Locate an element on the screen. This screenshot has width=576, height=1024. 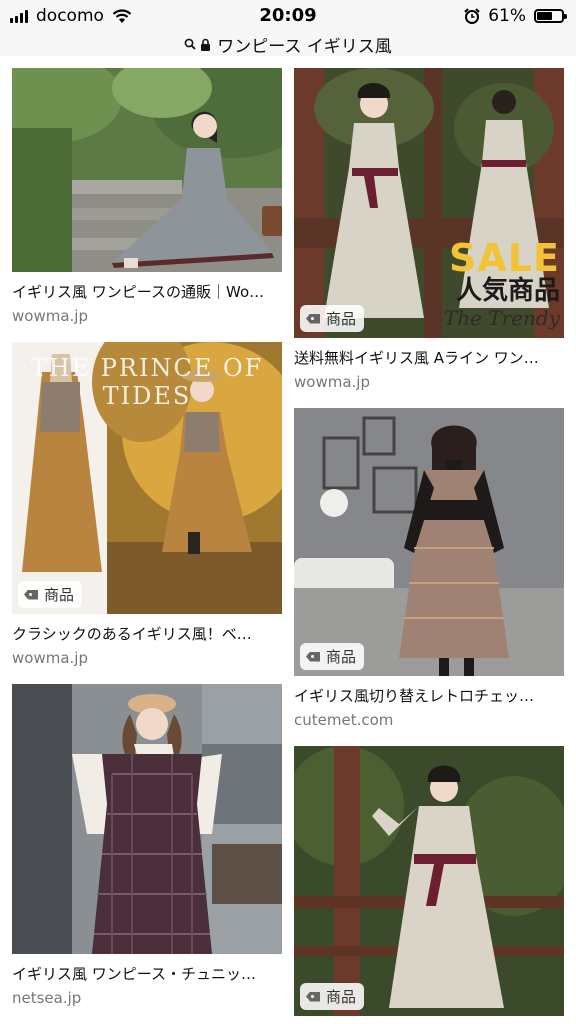
battery-icon is located at coordinates (550, 16).